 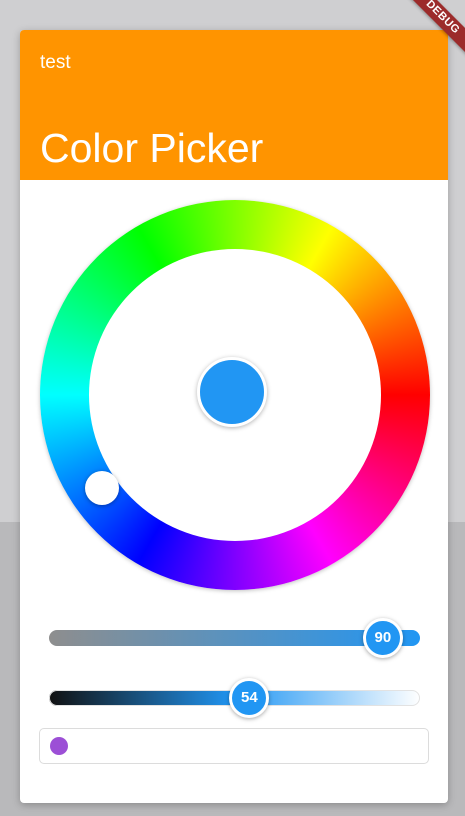 What do you see at coordinates (234, 746) in the screenshot?
I see `color-input-field` at bounding box center [234, 746].